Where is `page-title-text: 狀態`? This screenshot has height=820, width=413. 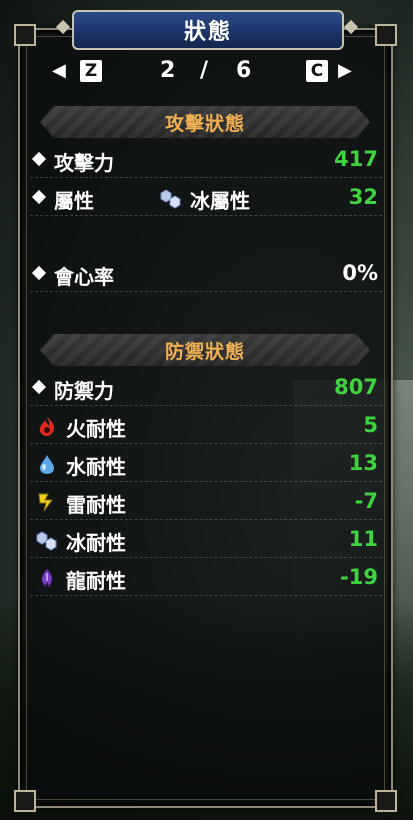 page-title-text: 狀態 is located at coordinates (207, 32).